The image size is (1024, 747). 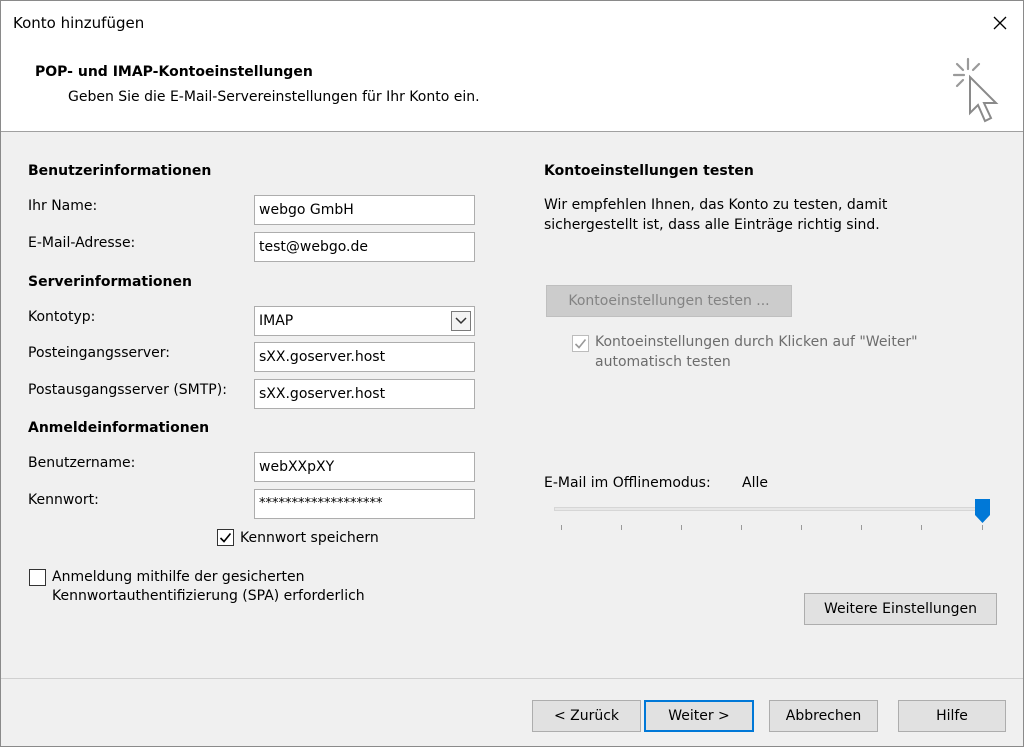 I want to click on outgoing-server-input: sXX.goserver.host, so click(x=364, y=394).